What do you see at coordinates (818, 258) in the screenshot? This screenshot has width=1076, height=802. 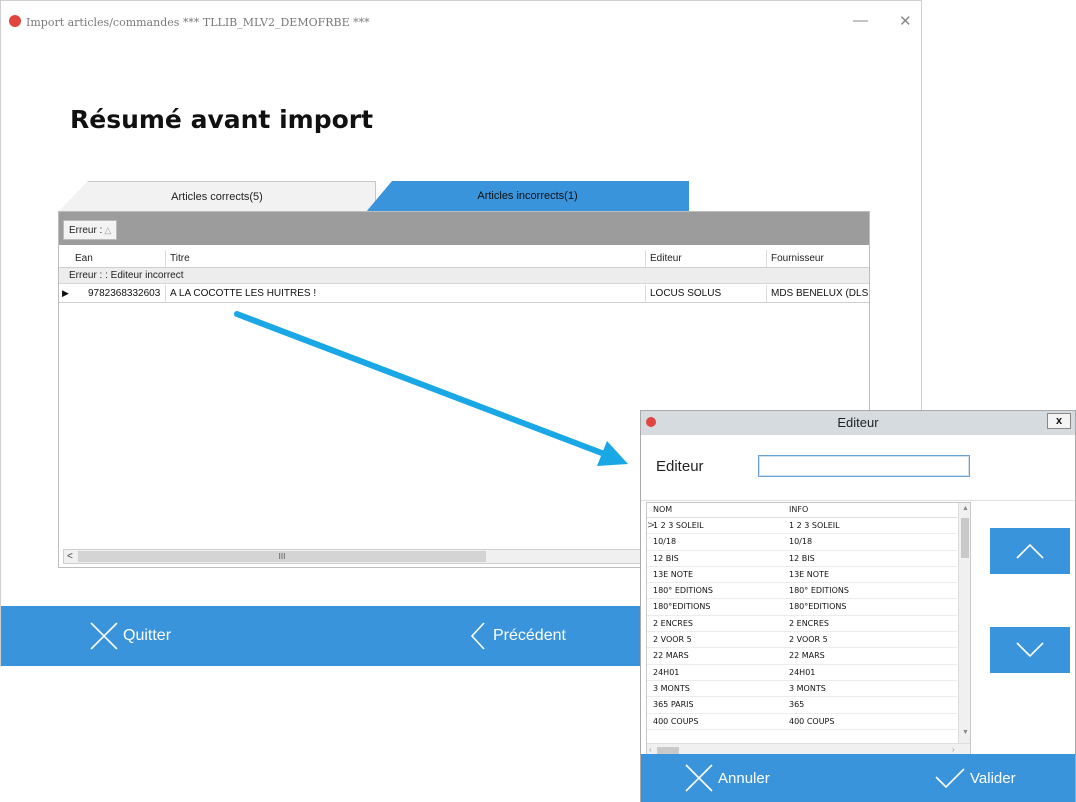 I see `column-header-fournisseur: Fournisseur` at bounding box center [818, 258].